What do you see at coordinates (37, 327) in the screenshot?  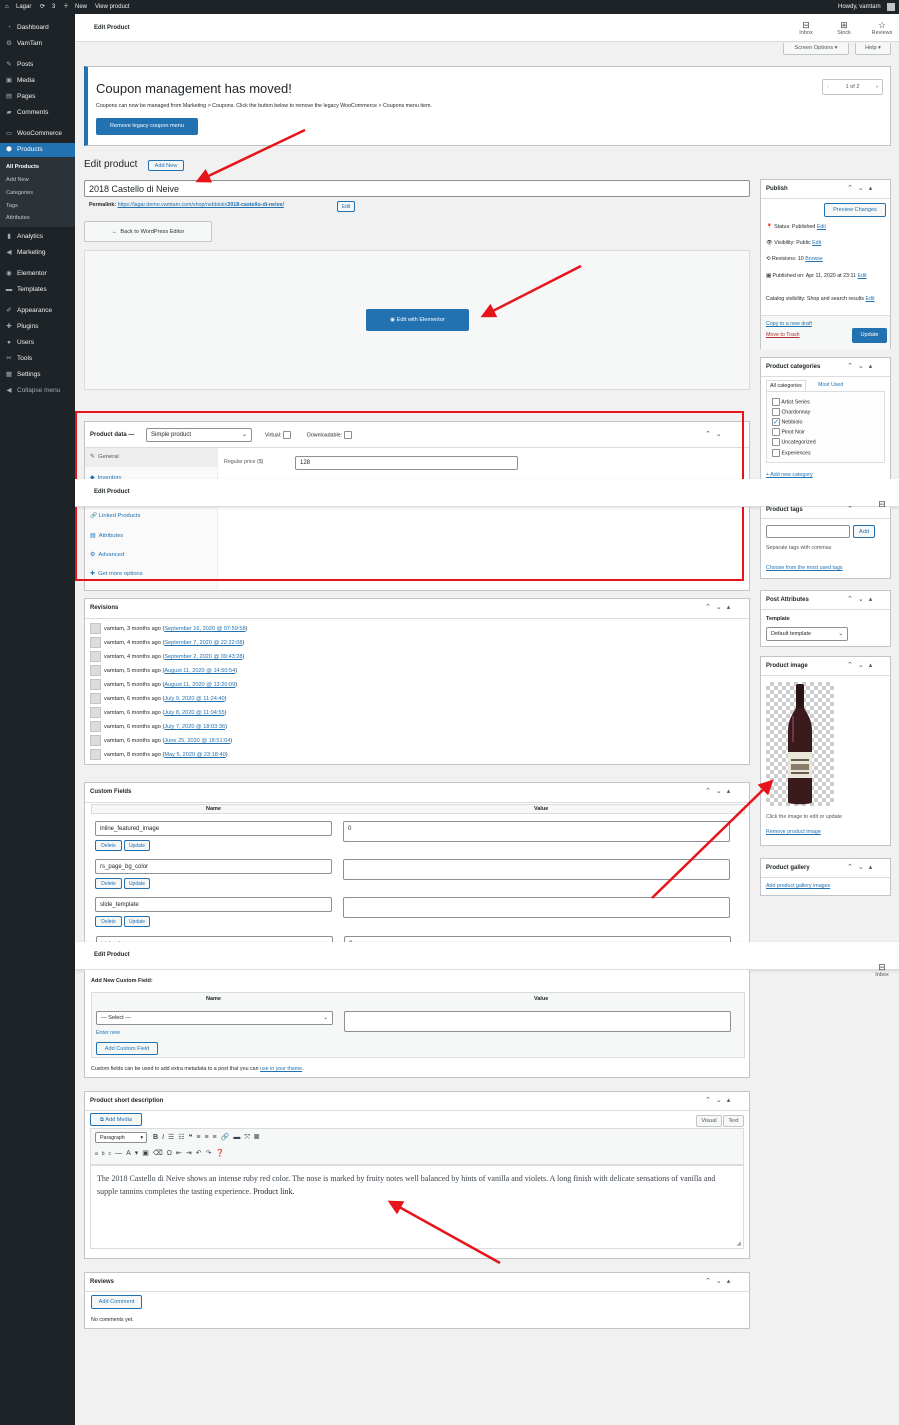 I see `sidebar-item-plugins: ✚ Plugins` at bounding box center [37, 327].